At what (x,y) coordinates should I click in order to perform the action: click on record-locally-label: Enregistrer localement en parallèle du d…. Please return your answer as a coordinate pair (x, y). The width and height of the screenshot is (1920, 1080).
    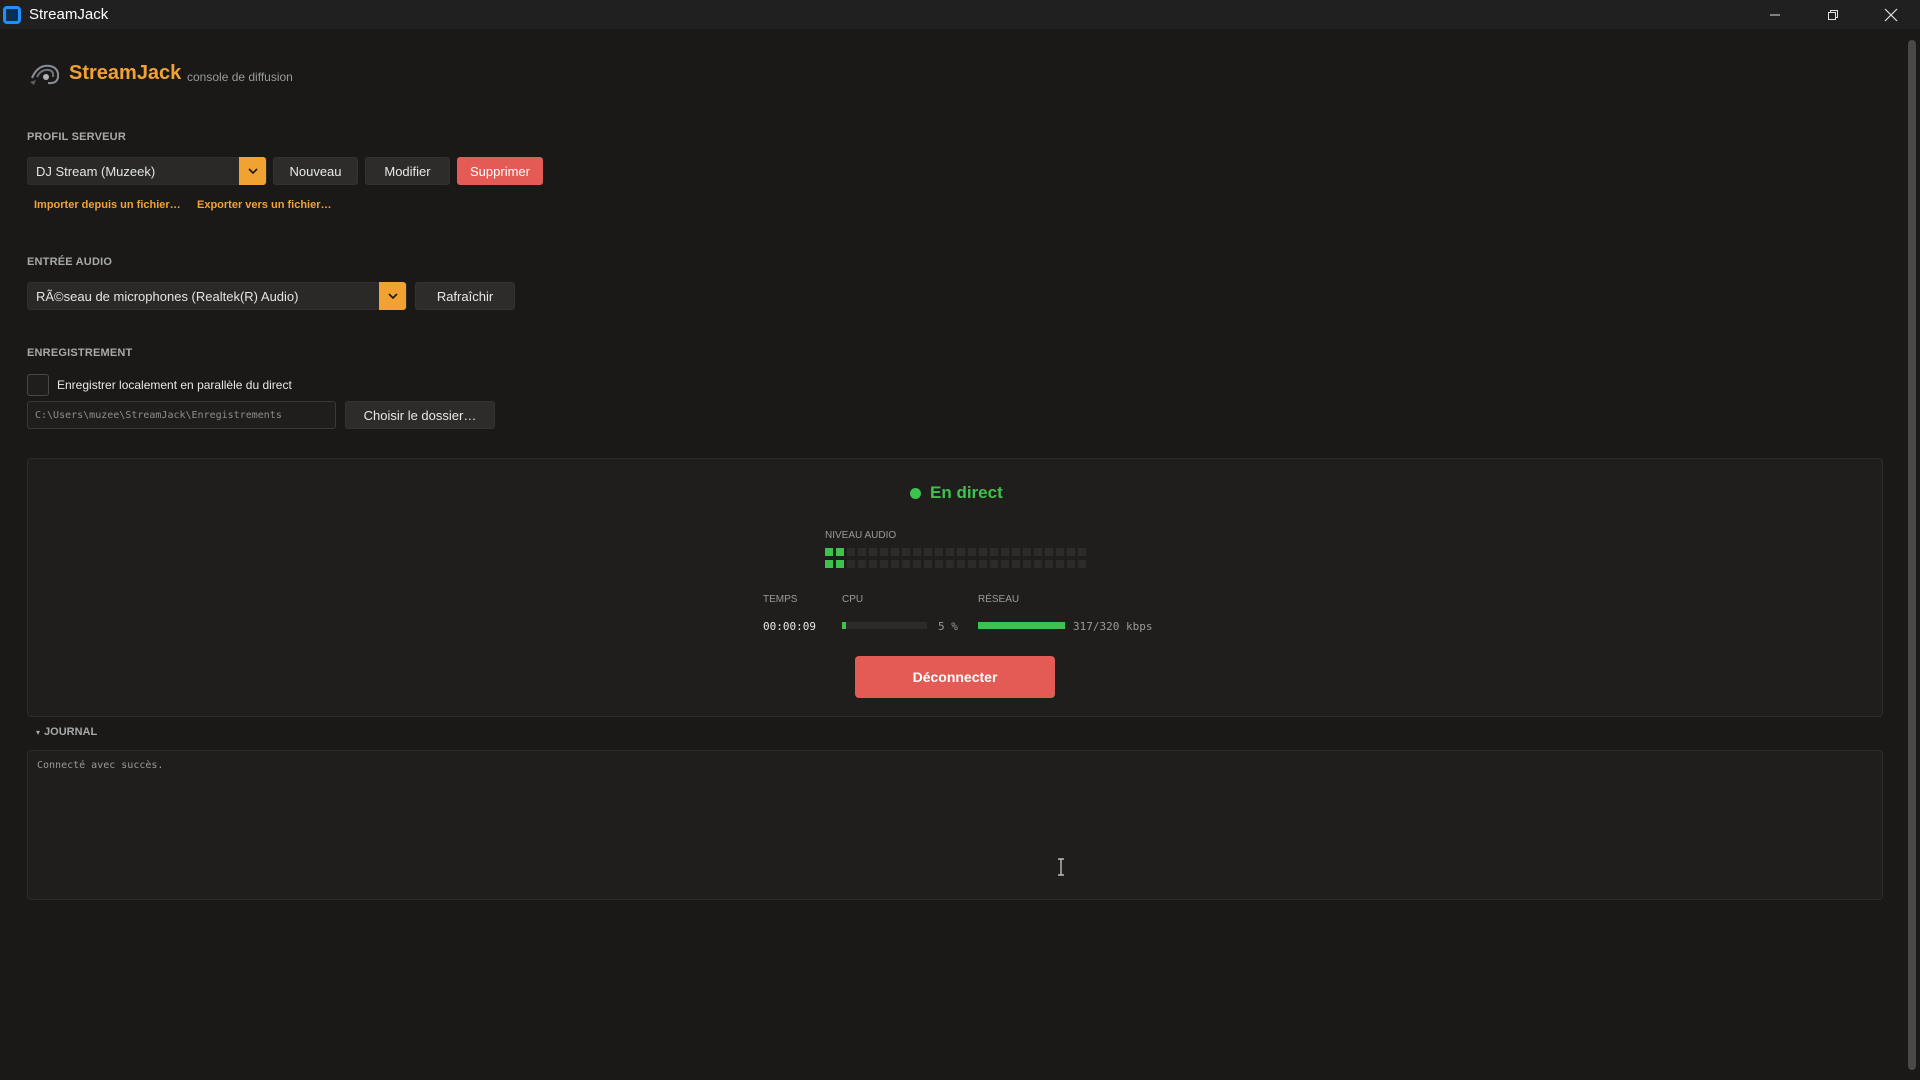
    Looking at the image, I should click on (174, 385).